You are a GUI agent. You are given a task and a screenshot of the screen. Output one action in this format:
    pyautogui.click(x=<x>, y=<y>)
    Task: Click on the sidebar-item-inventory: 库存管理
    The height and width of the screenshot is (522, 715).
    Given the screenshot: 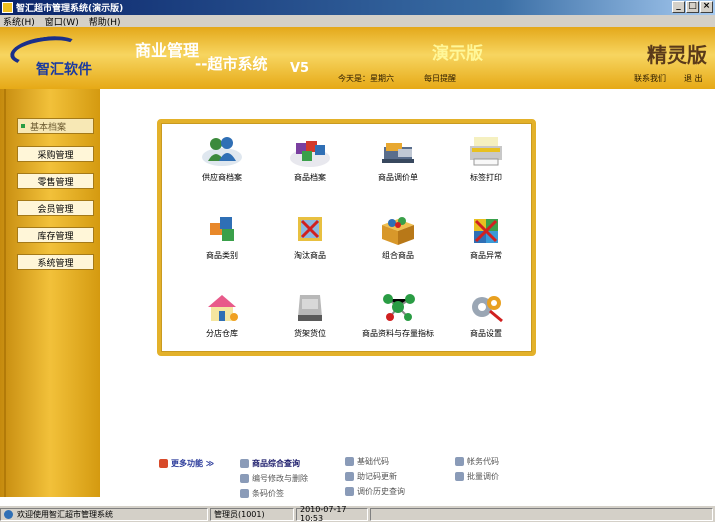 What is the action you would take?
    pyautogui.click(x=55, y=235)
    